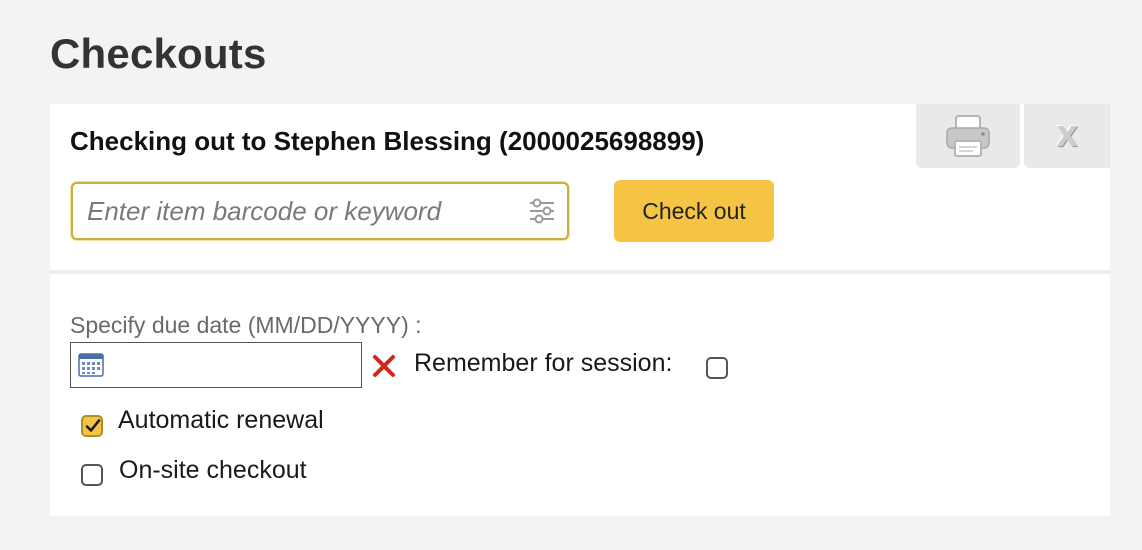 The image size is (1142, 550). I want to click on automatic-renewal-checkbox, so click(92, 426).